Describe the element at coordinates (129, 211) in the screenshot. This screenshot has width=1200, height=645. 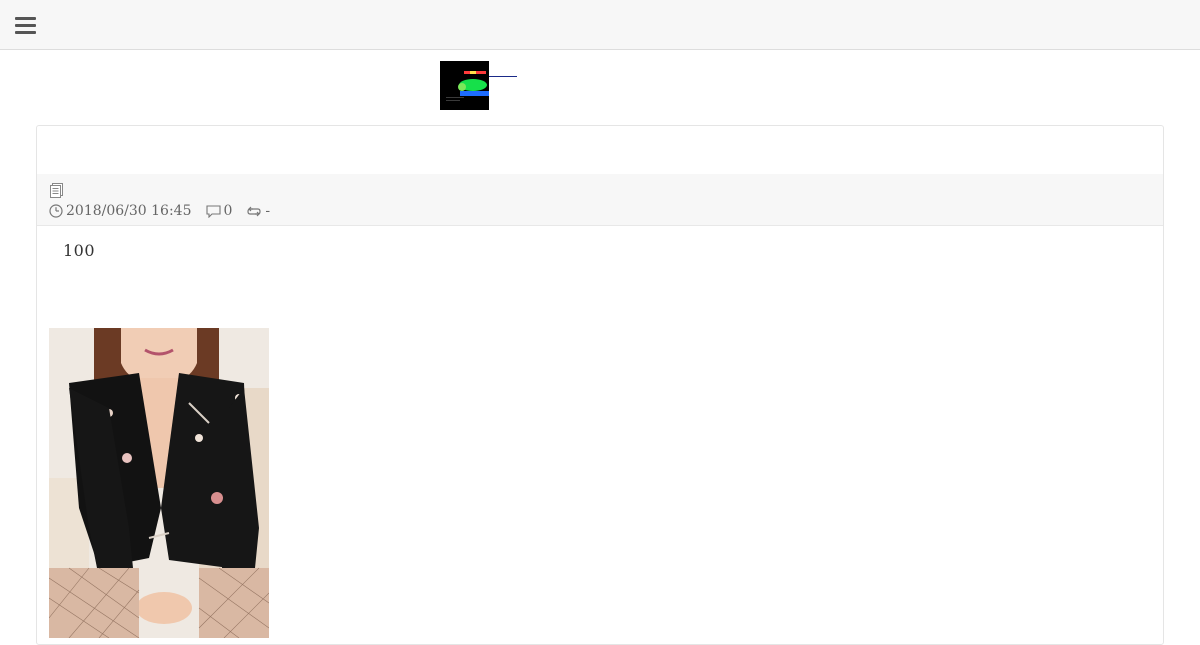
I see `post-date-text: 2018/06/30 16:45` at that location.